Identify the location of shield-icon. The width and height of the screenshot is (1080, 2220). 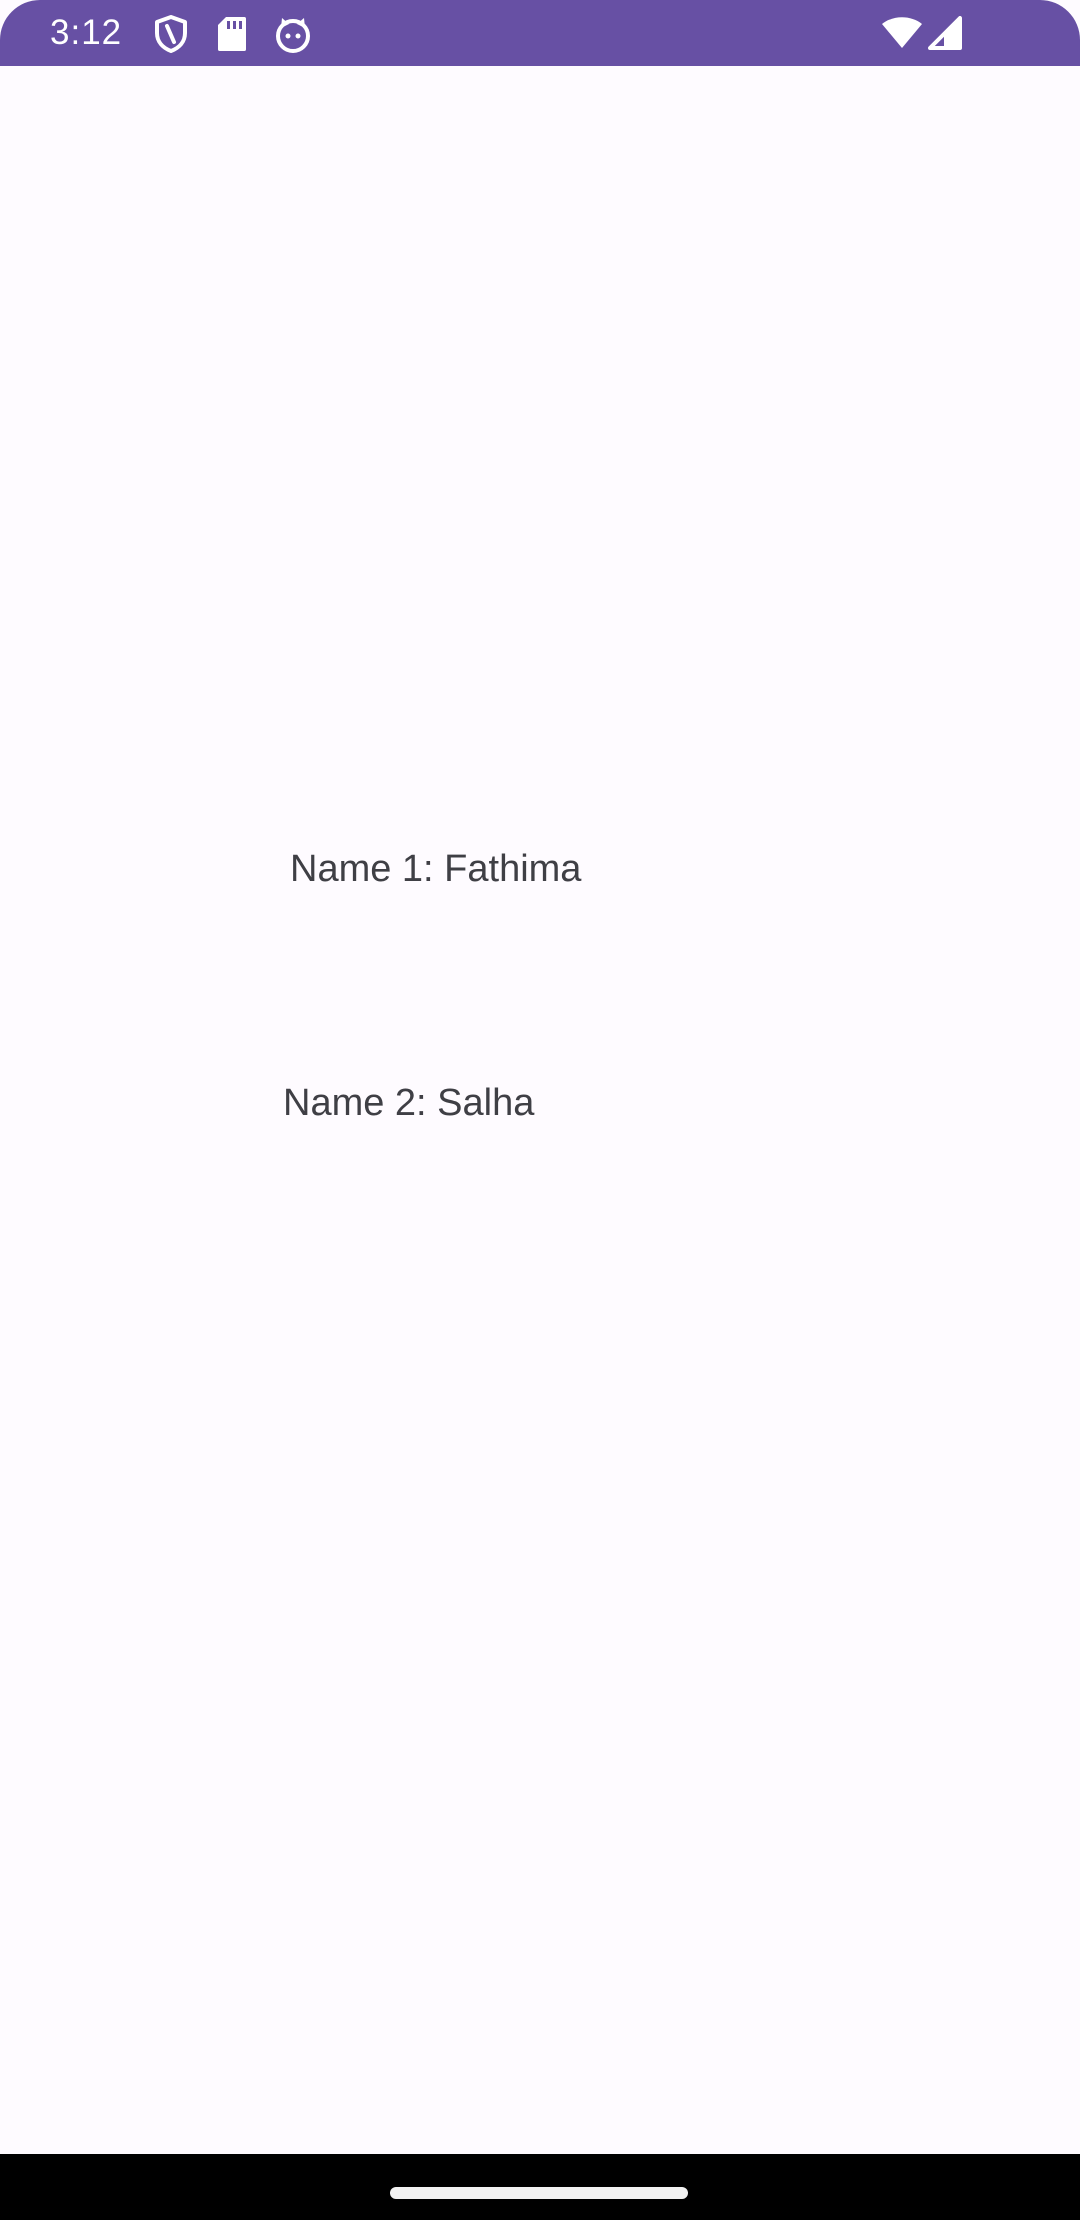
(171, 34).